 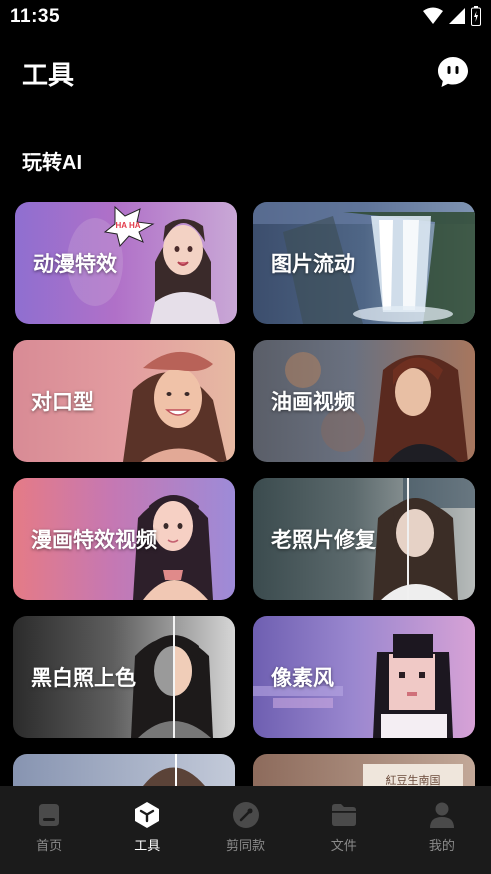 What do you see at coordinates (124, 401) in the screenshot?
I see `tool-card-lip-sync: 对口型` at bounding box center [124, 401].